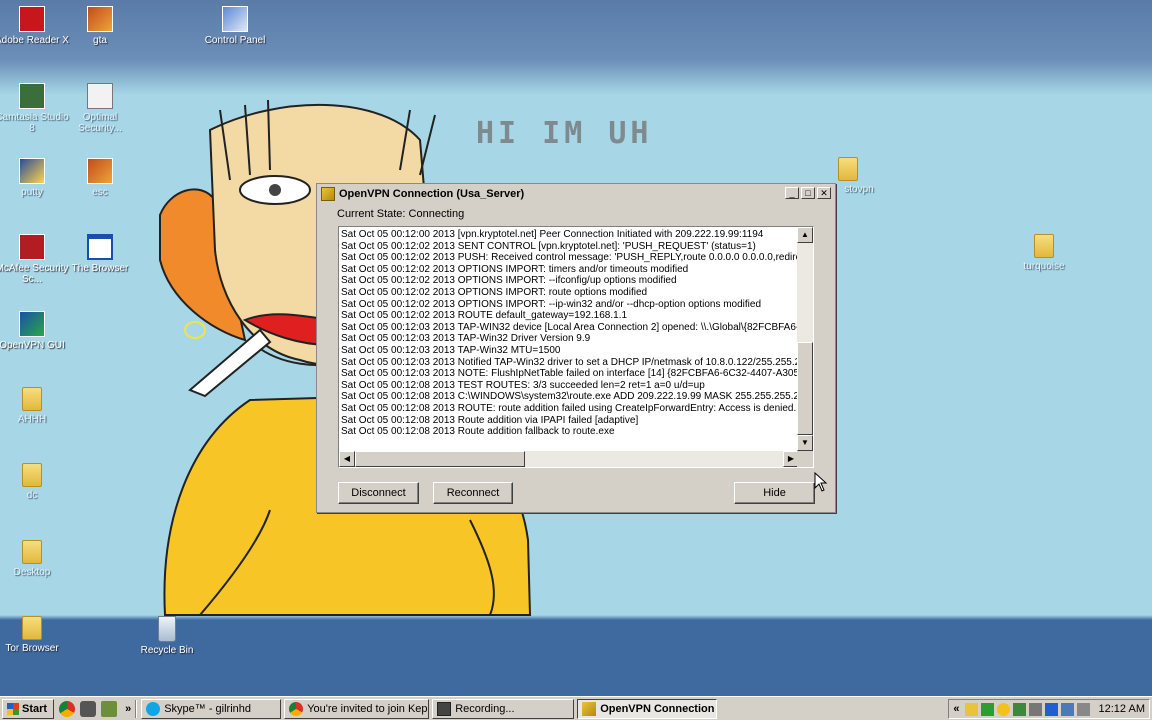 Image resolution: width=1152 pixels, height=720 pixels. Describe the element at coordinates (235, 19) in the screenshot. I see `control-panel-icon` at that location.